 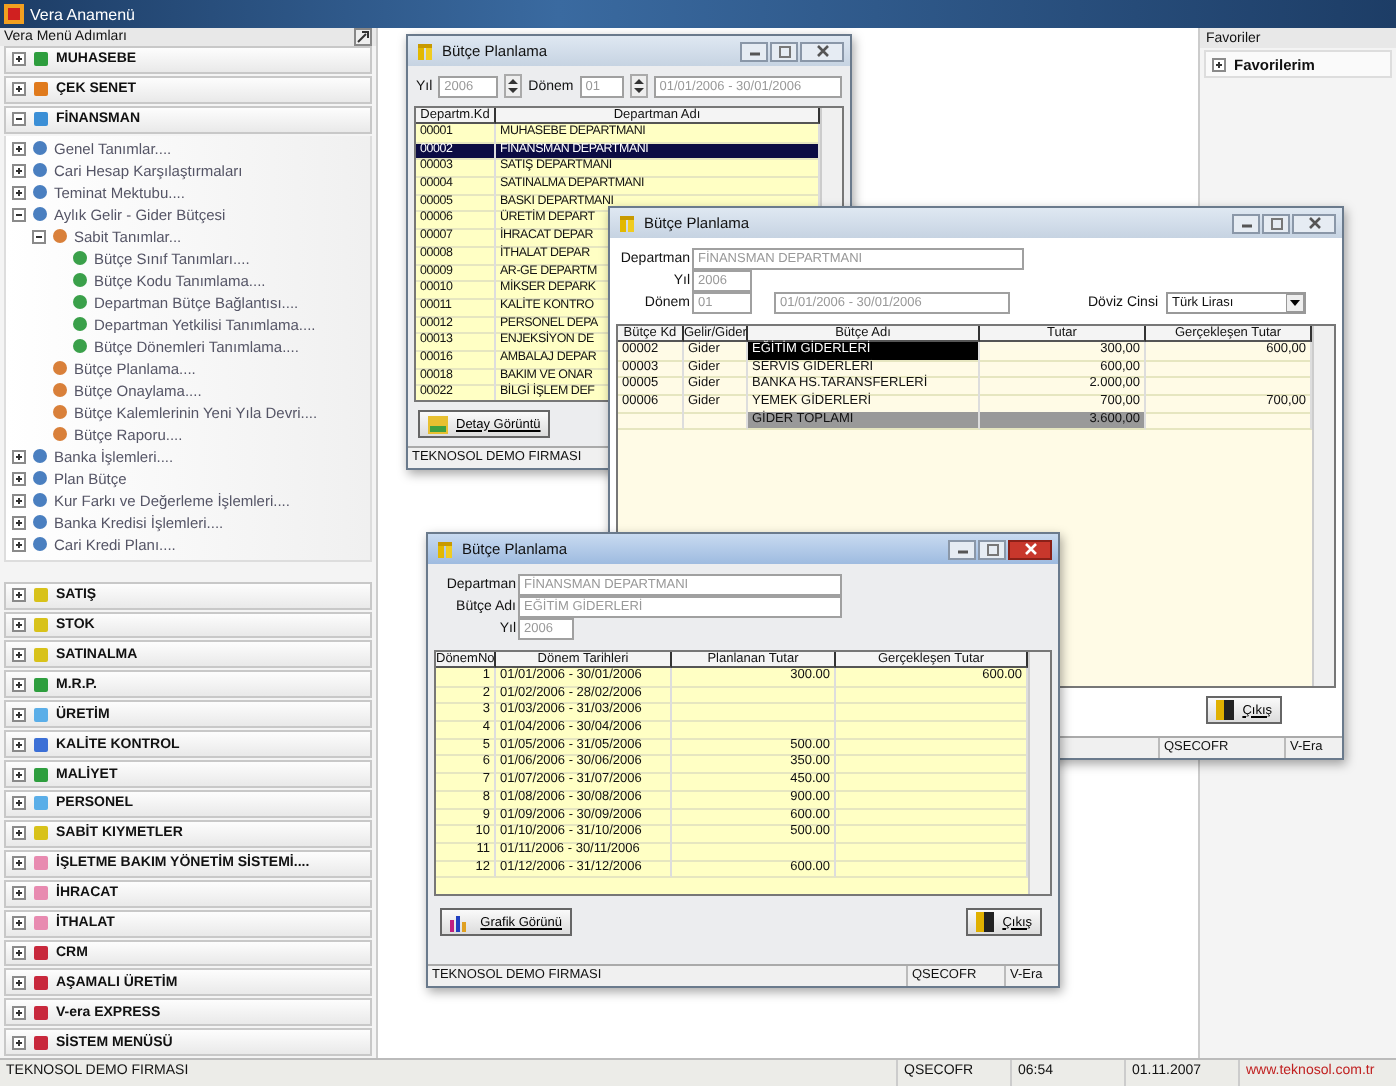 What do you see at coordinates (651, 421) in the screenshot?
I see `table-cell` at bounding box center [651, 421].